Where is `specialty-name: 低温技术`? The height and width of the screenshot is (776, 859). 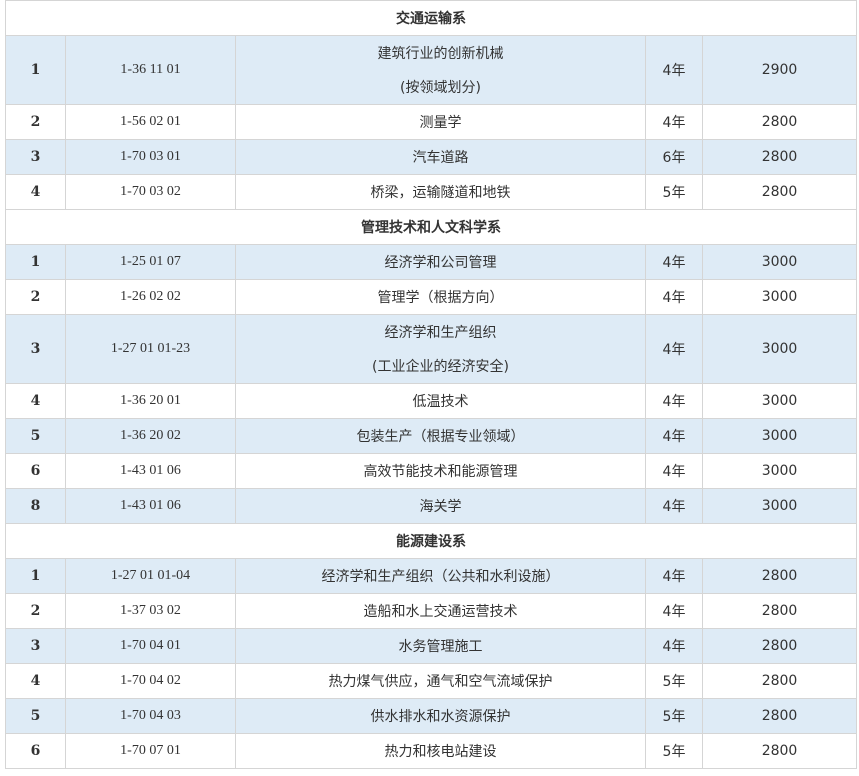 specialty-name: 低温技术 is located at coordinates (440, 401).